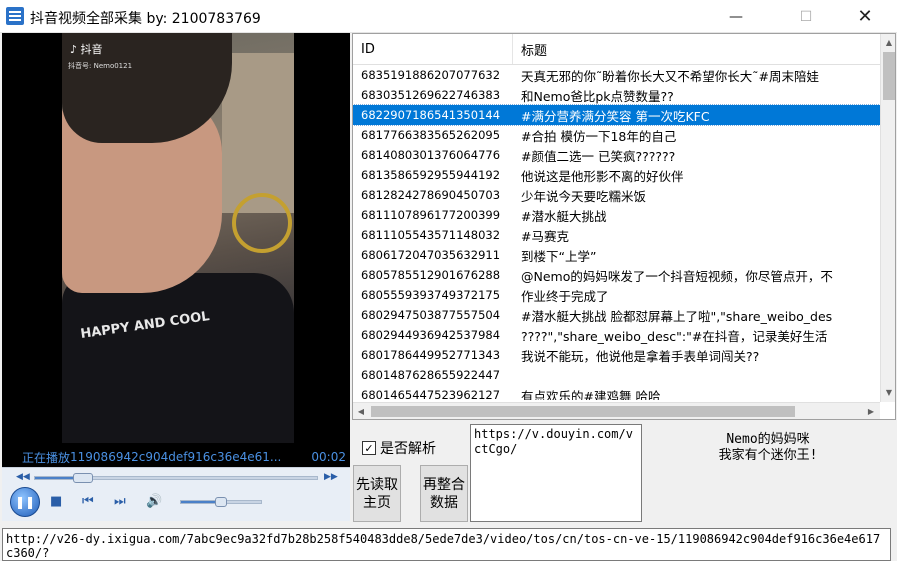  What do you see at coordinates (565, 296) in the screenshot?
I see `row-title: 作业终于完成了` at bounding box center [565, 296].